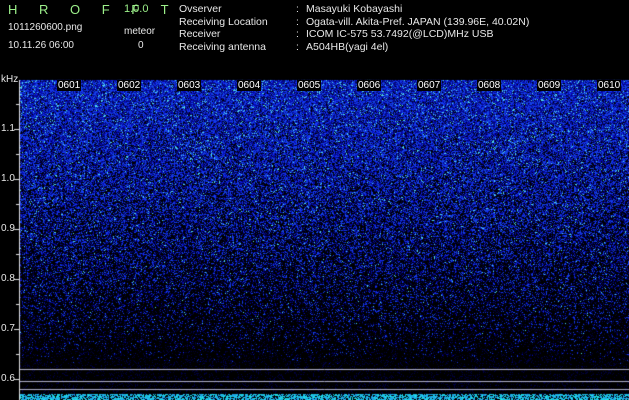 This screenshot has height=400, width=629. What do you see at coordinates (8, 378) in the screenshot?
I see `y-tick-label: 0.6` at bounding box center [8, 378].